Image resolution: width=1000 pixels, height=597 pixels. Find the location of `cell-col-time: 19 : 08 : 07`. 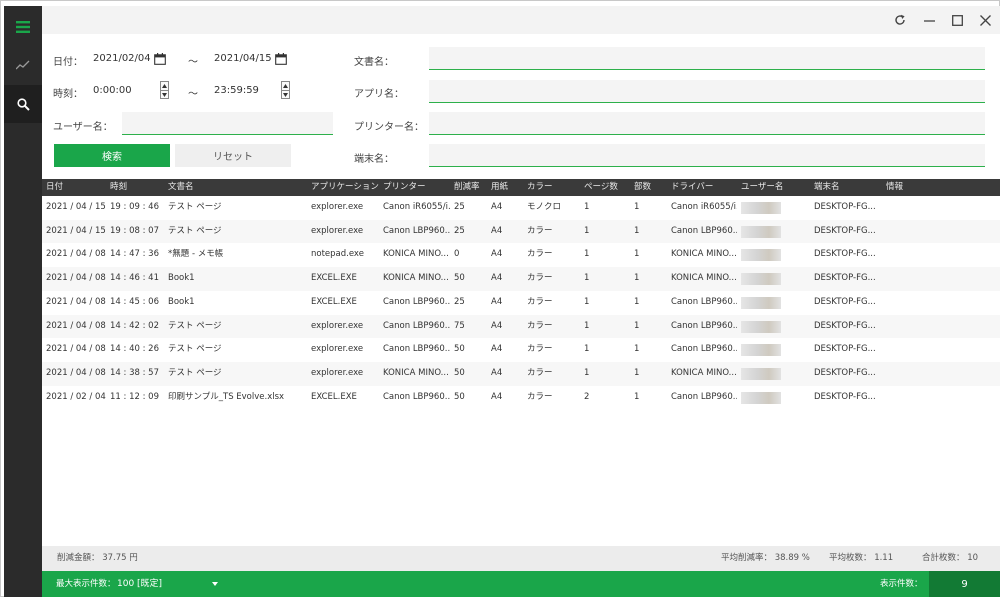

cell-col-time: 19 : 08 : 07 is located at coordinates (134, 230).